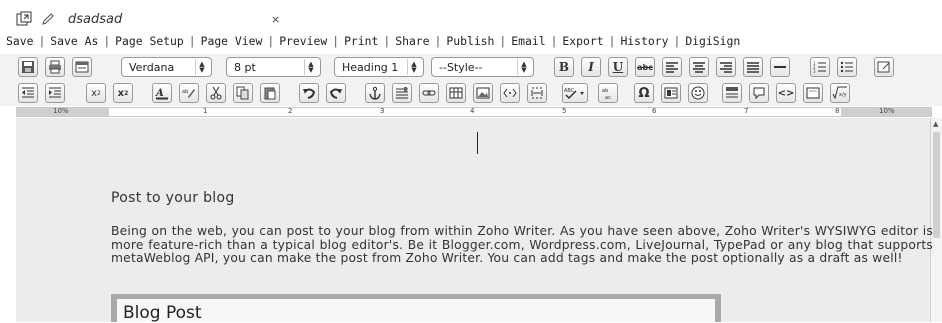 Image resolution: width=942 pixels, height=323 pixels. Describe the element at coordinates (95, 19) in the screenshot. I see `document-title: dsadsad` at that location.